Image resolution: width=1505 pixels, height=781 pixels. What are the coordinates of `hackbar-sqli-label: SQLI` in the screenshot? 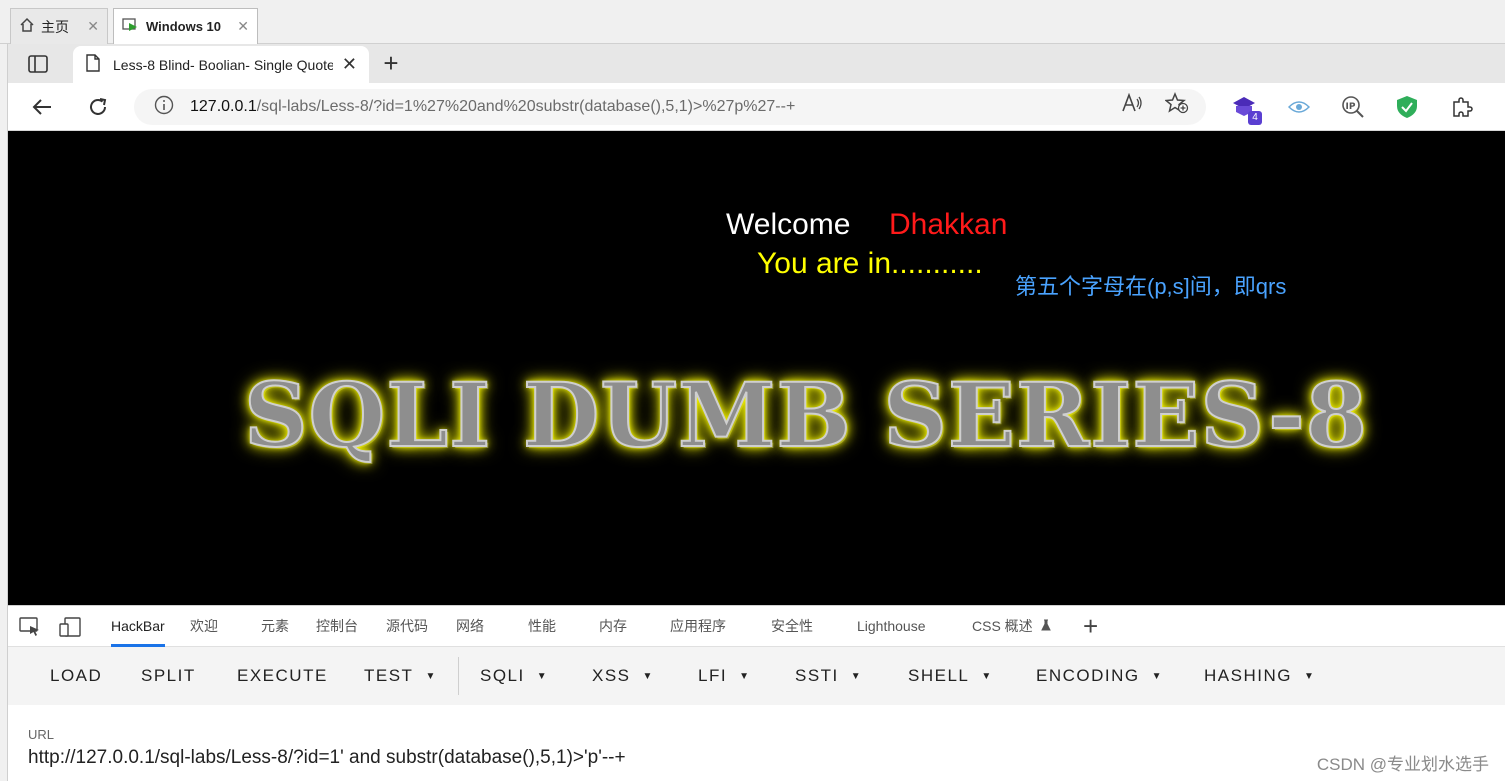 It's located at (502, 675).